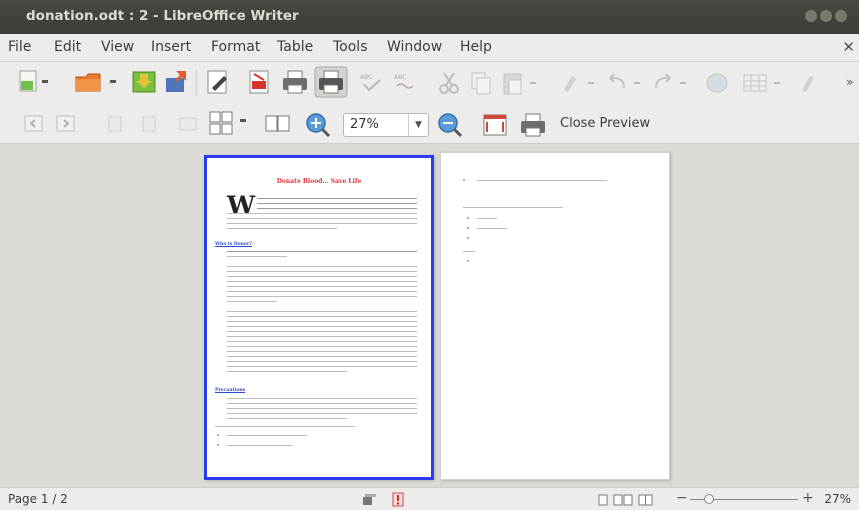 This screenshot has width=859, height=510. What do you see at coordinates (319, 181) in the screenshot?
I see `document-title: Donate Blood... Save Life` at bounding box center [319, 181].